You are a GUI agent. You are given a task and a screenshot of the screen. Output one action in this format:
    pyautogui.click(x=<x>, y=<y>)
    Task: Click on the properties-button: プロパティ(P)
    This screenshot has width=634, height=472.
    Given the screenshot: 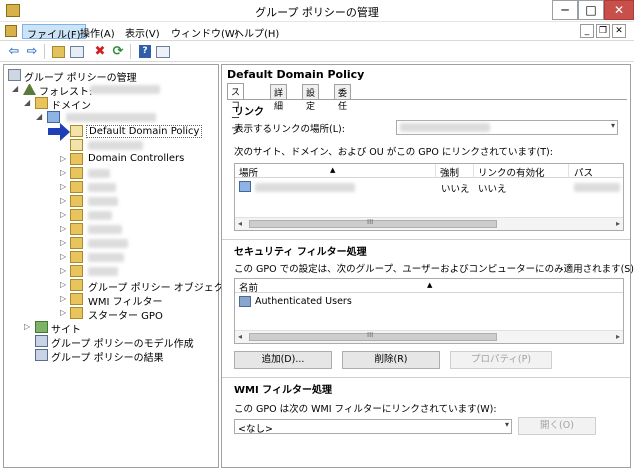 What is the action you would take?
    pyautogui.click(x=501, y=360)
    